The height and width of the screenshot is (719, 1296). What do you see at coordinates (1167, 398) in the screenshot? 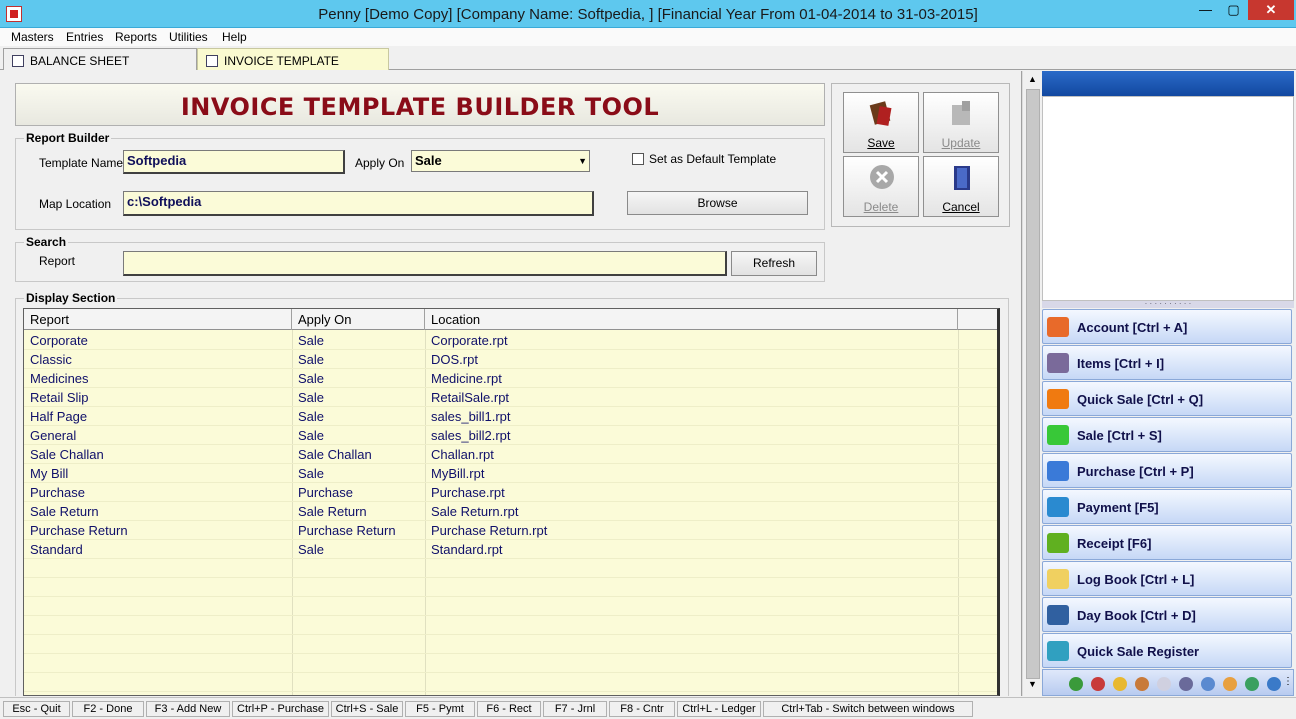
I see `sidebar-item-quick-sale: Quick Sale [Ctrl + Q]` at bounding box center [1167, 398].